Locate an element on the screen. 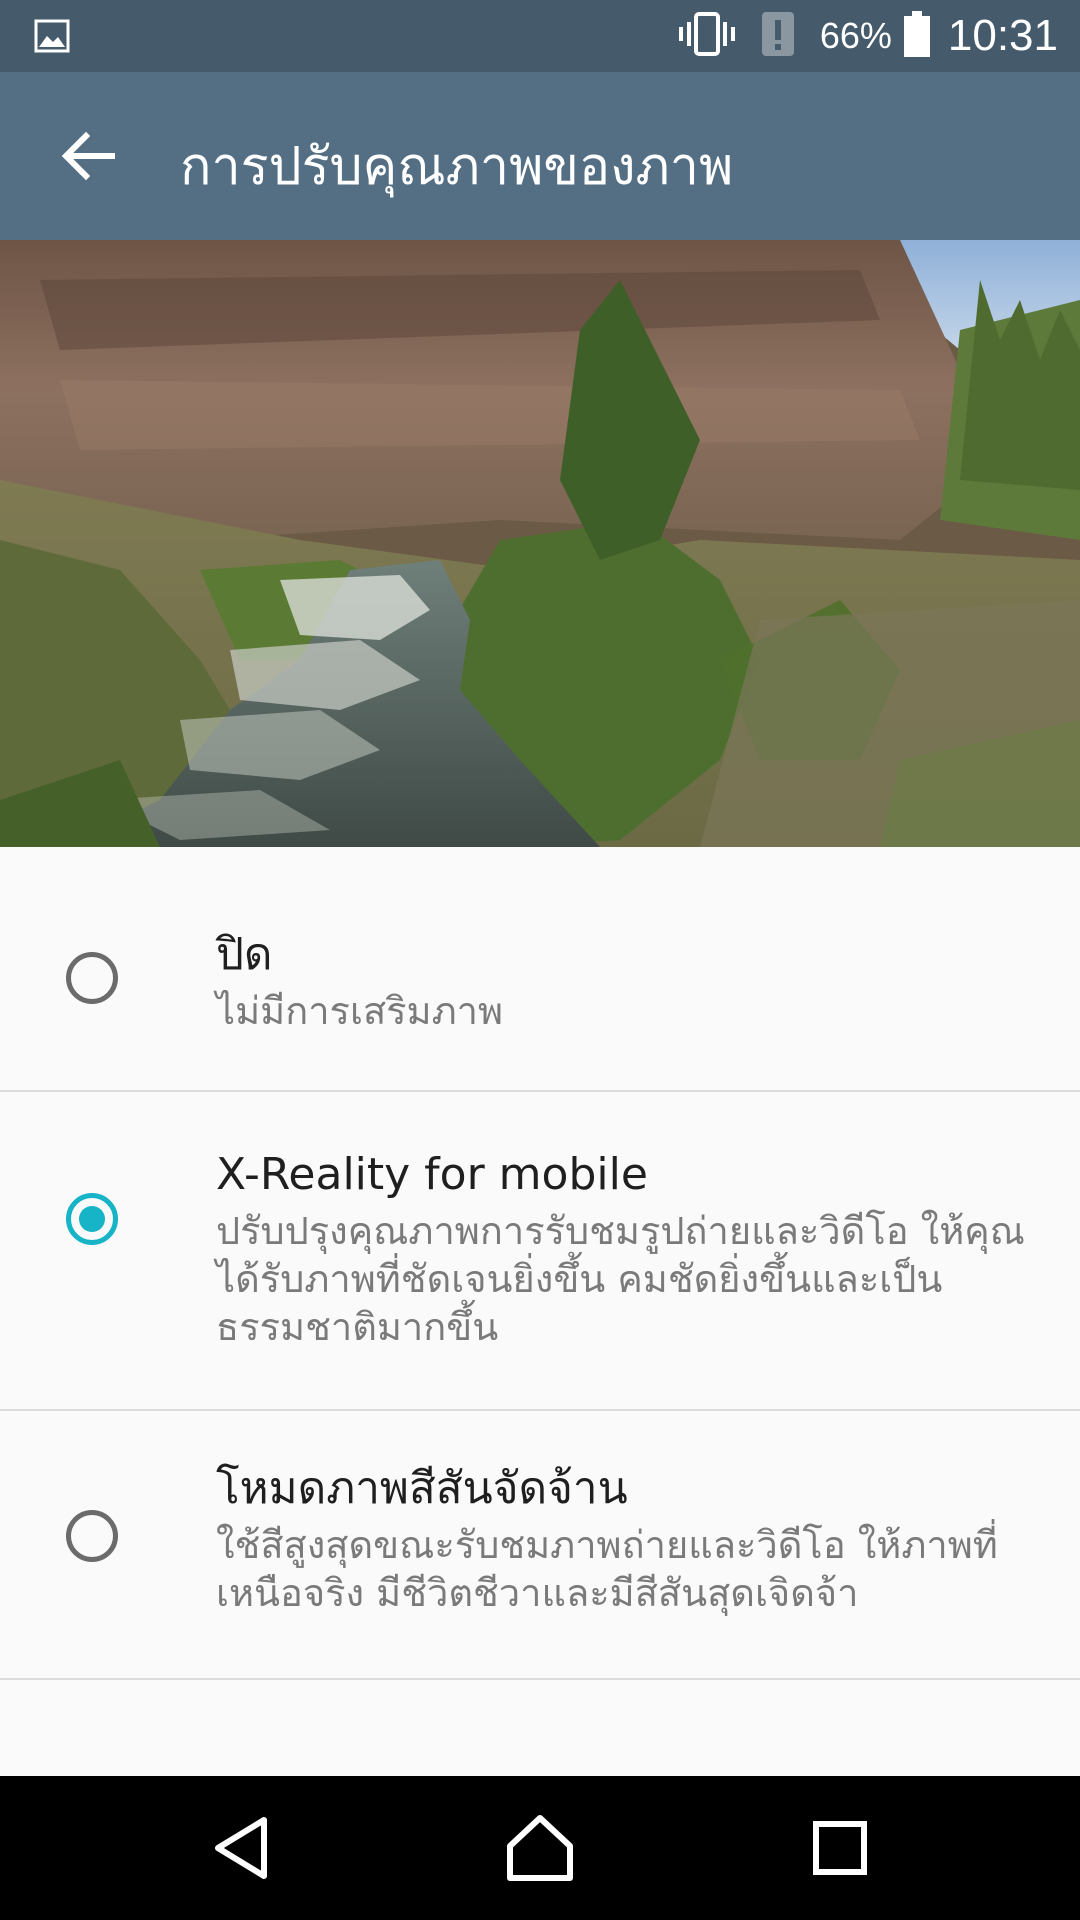 This screenshot has width=1080, height=1920. battery-percent: 66% is located at coordinates (855, 35).